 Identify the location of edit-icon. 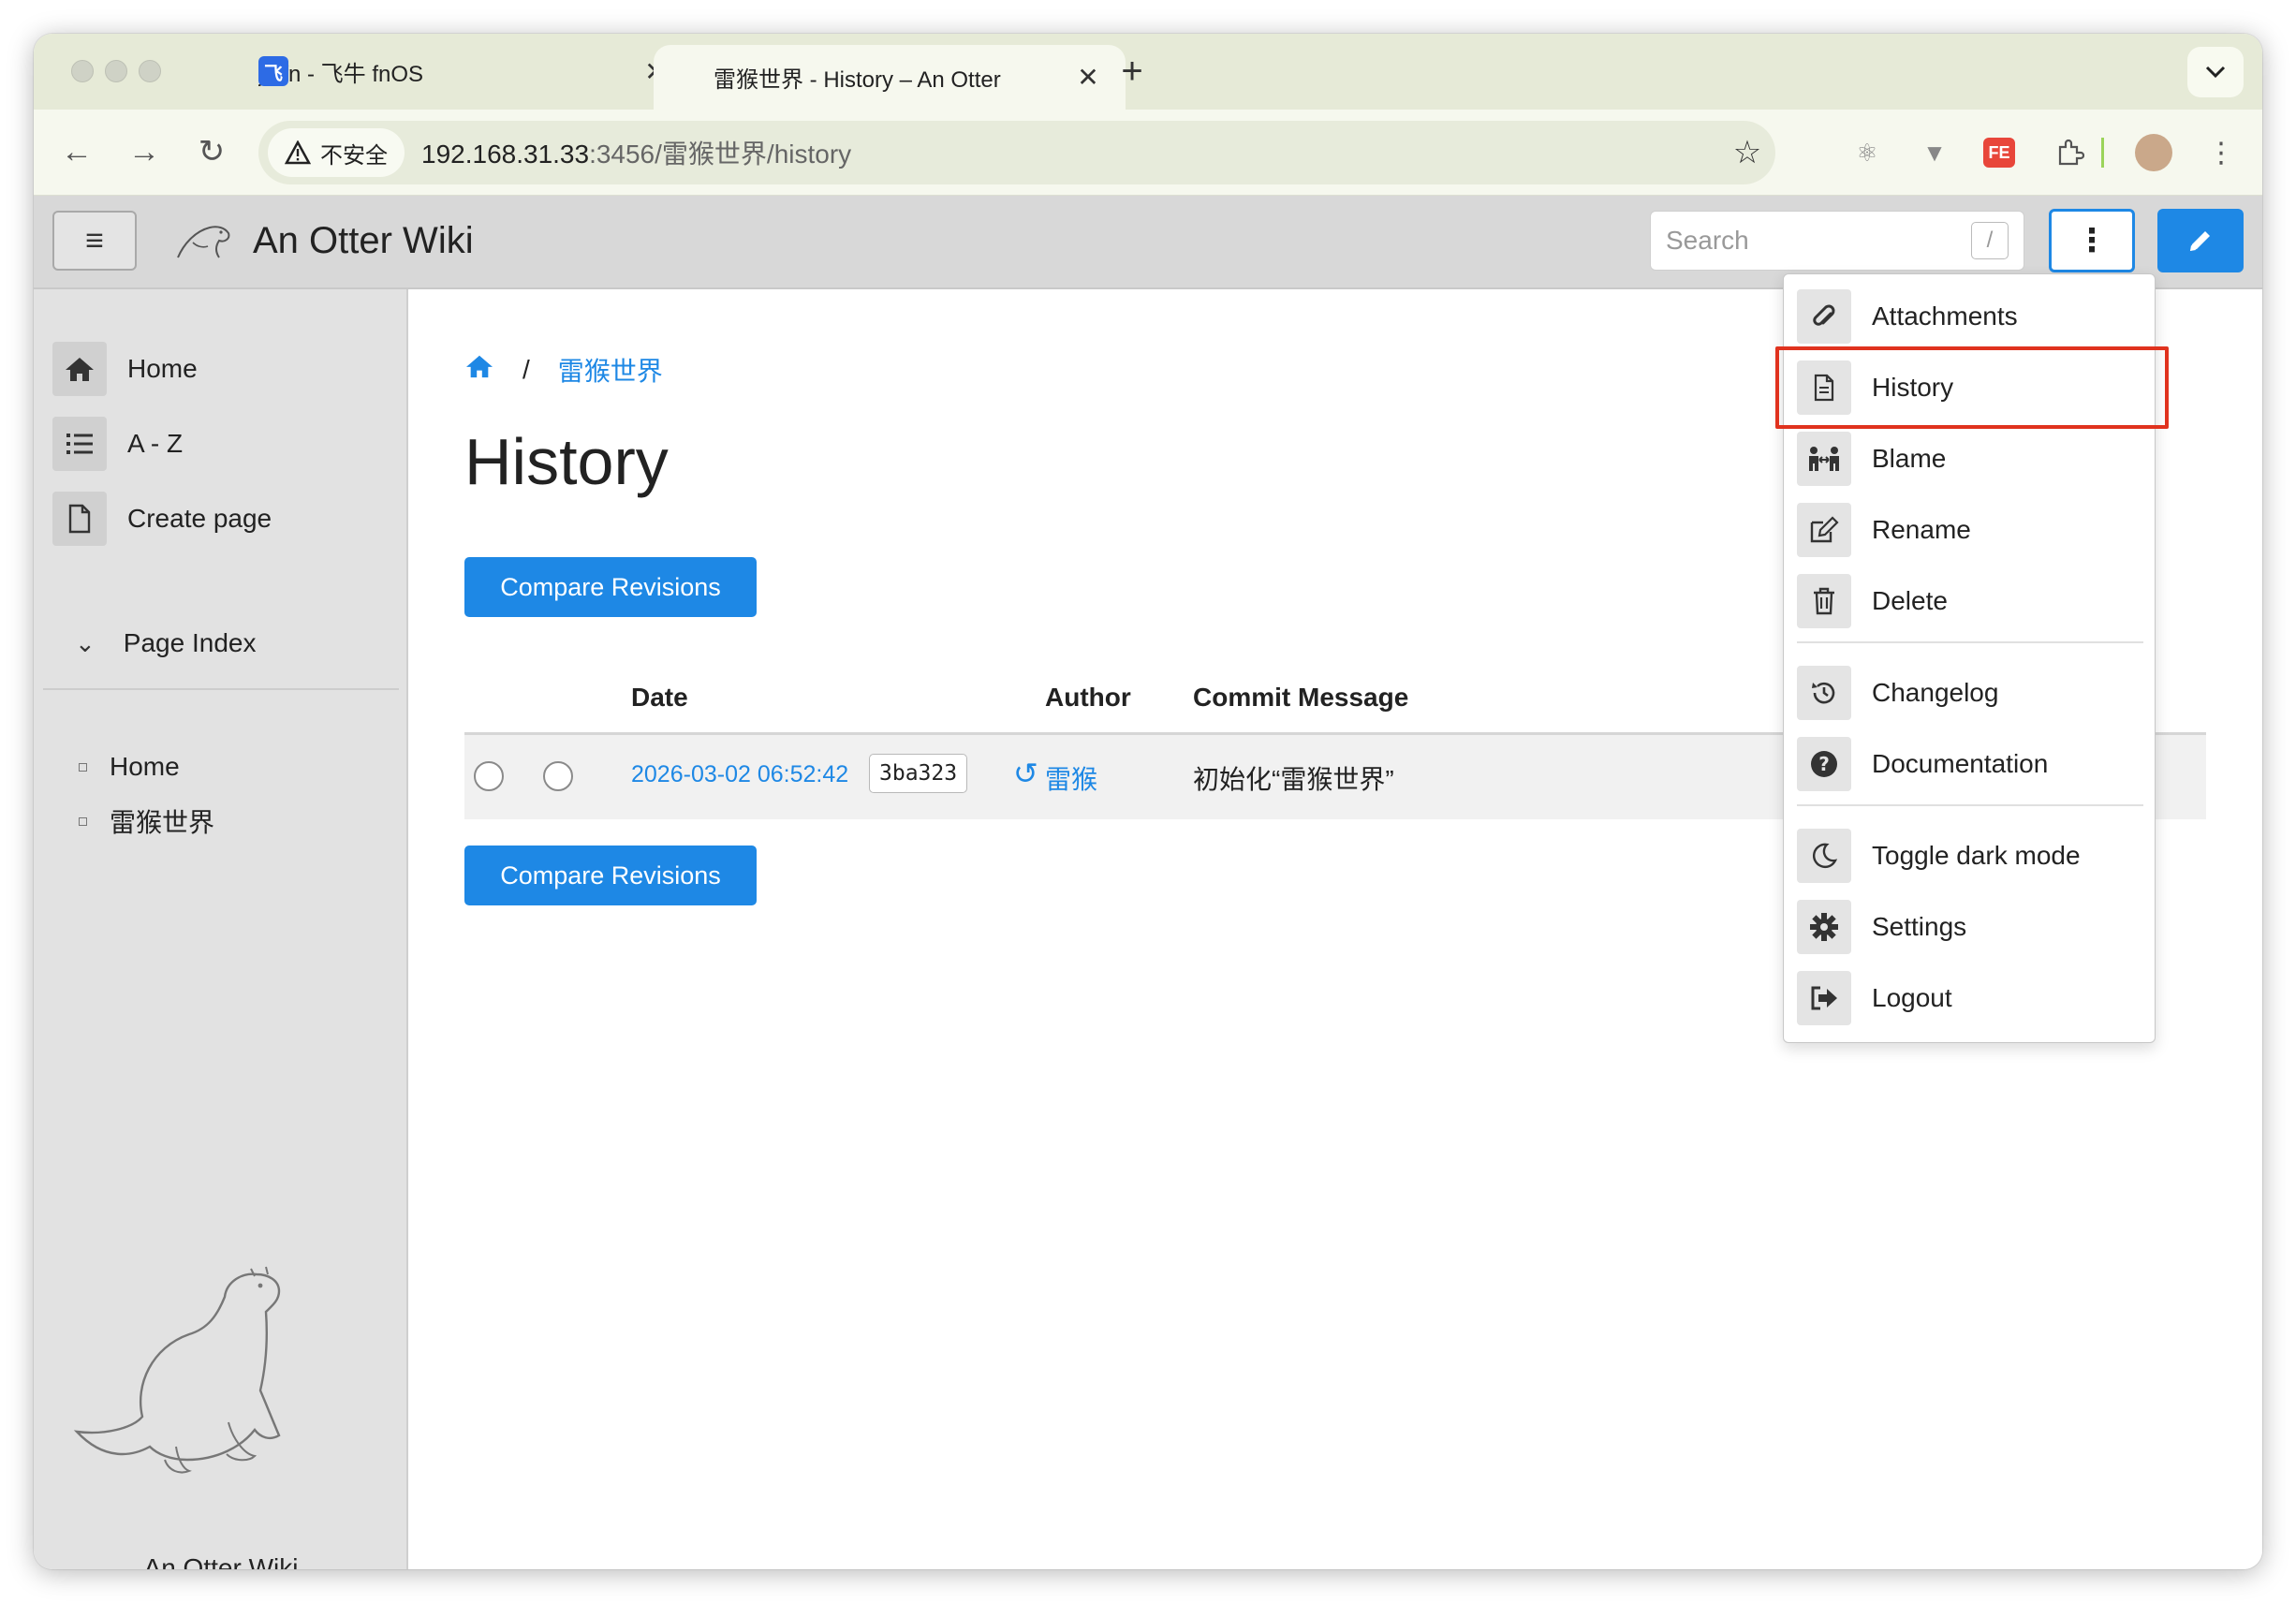
(1824, 530).